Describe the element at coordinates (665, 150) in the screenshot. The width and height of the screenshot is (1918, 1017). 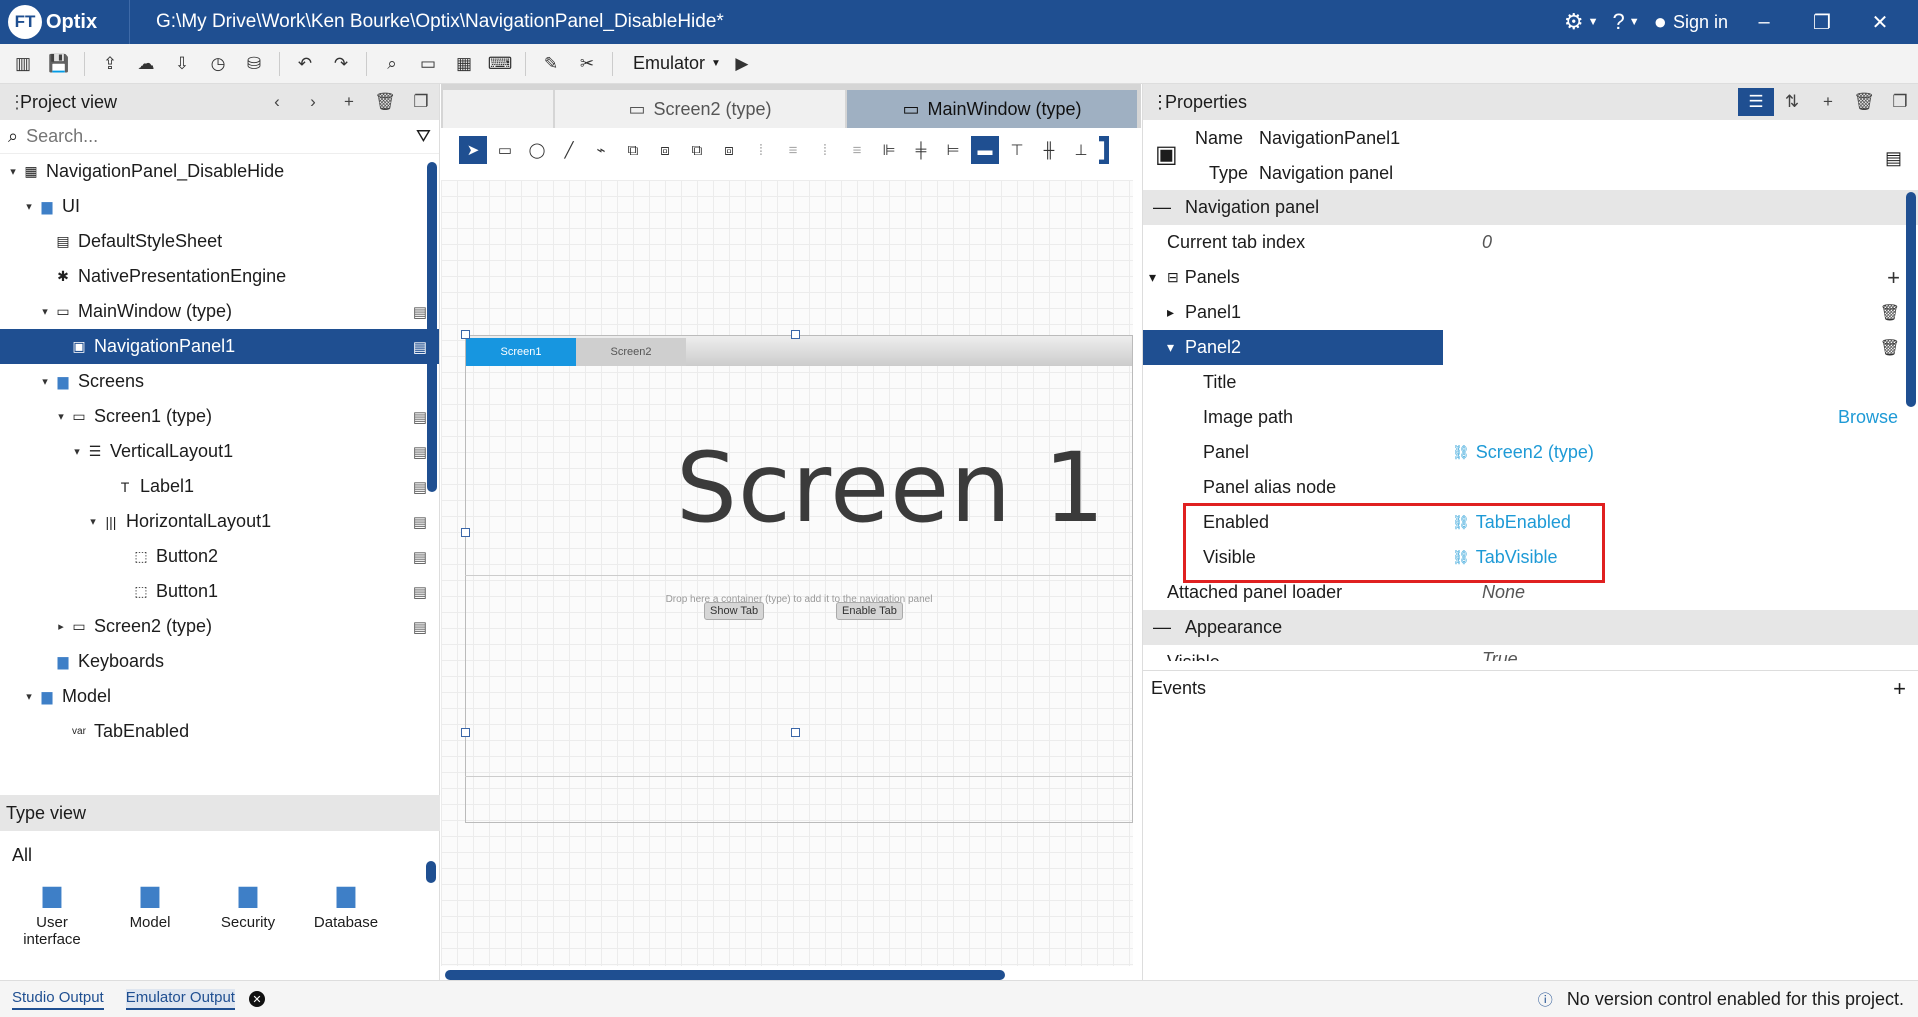
I see `ungroup-icon: ⧈` at that location.